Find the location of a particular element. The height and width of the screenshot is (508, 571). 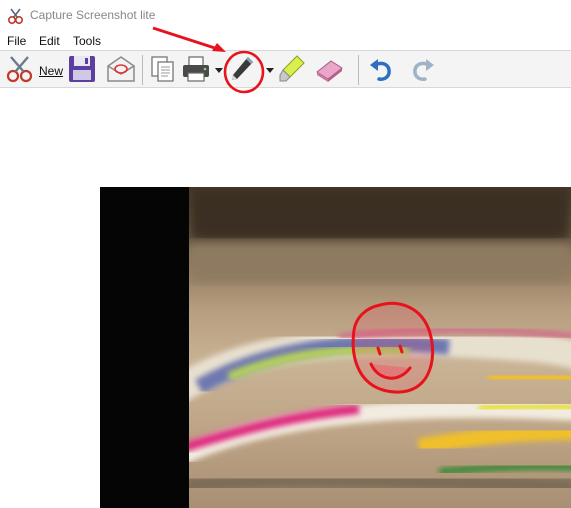

highlighter-button is located at coordinates (292, 69).